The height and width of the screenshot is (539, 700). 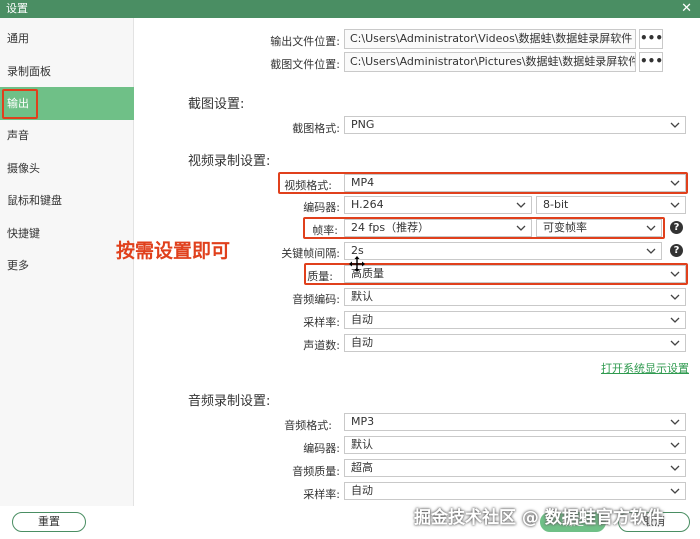 What do you see at coordinates (438, 205) in the screenshot?
I see `encoder-select: H.264` at bounding box center [438, 205].